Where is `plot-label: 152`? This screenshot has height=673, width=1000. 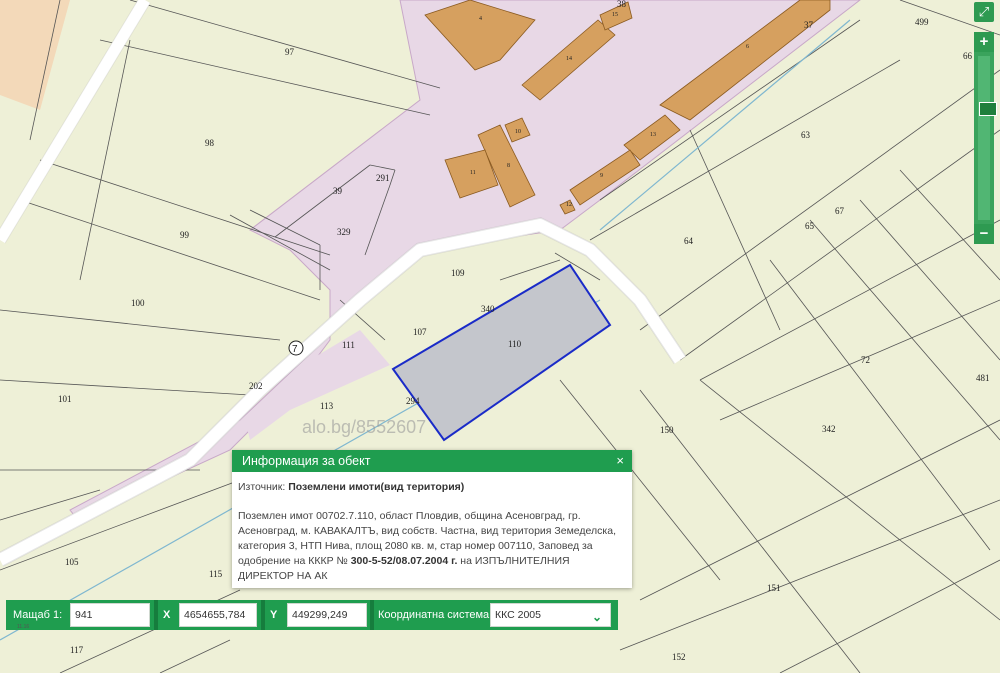
plot-label: 152 is located at coordinates (679, 657).